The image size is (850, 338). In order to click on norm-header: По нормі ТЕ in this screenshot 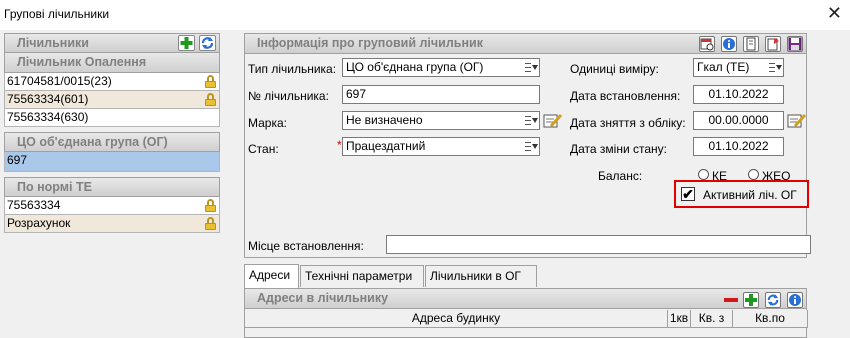, I will do `click(112, 187)`.